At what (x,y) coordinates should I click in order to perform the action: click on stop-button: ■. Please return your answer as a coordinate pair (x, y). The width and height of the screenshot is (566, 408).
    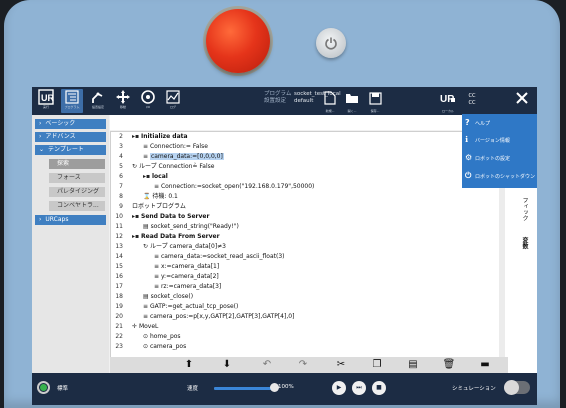
    Looking at the image, I should click on (379, 388).